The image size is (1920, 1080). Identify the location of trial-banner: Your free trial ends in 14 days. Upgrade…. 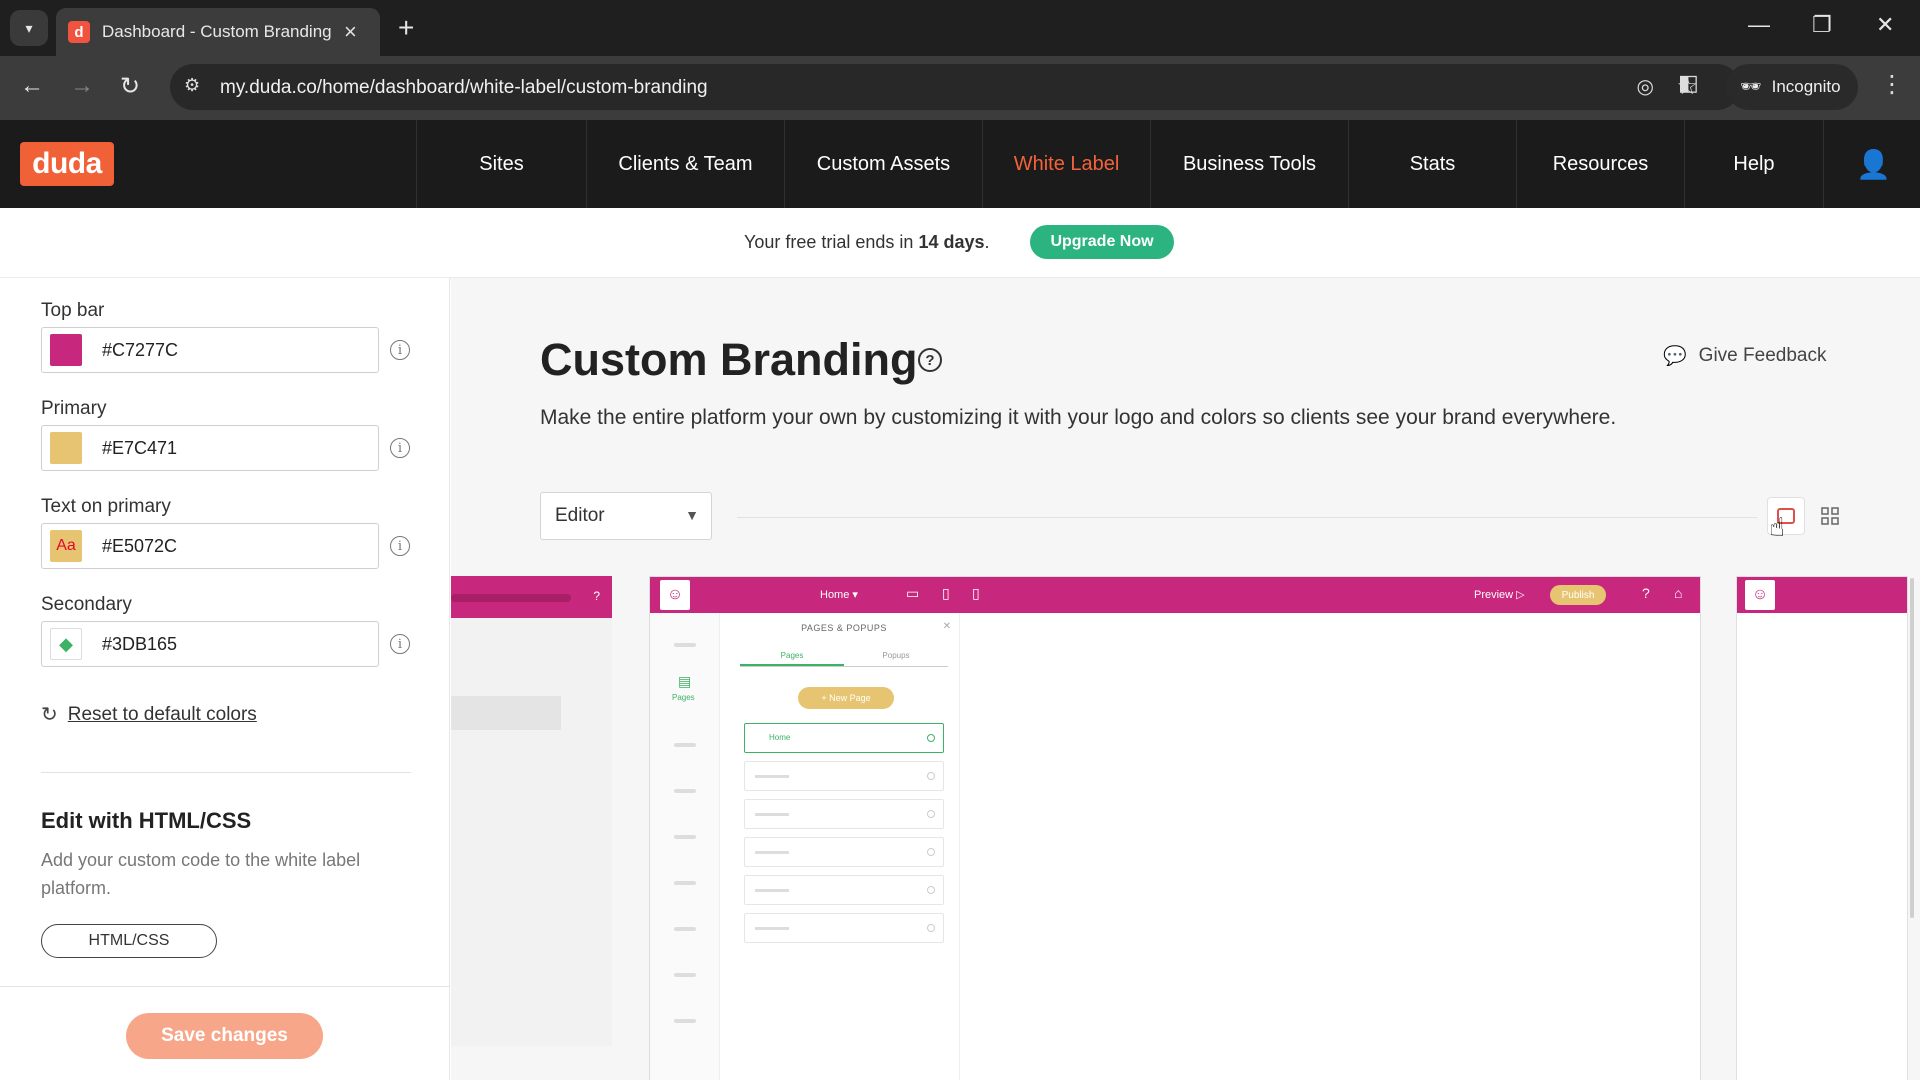
(960, 243).